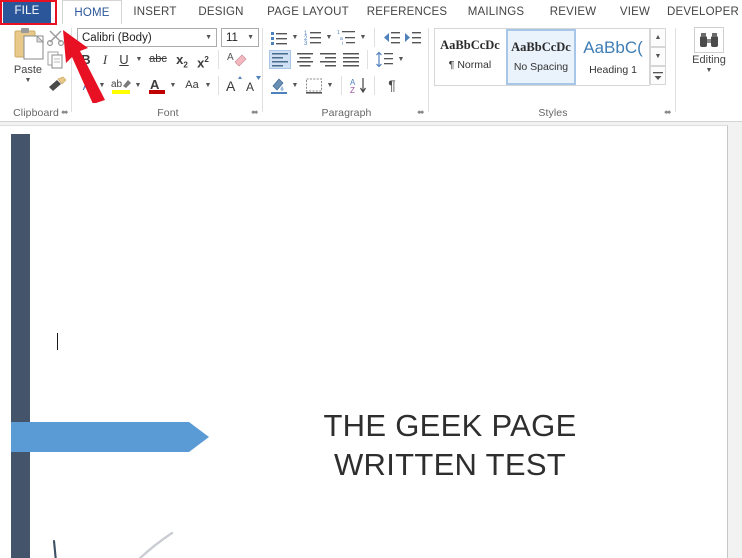  What do you see at coordinates (138, 85) in the screenshot?
I see `highlight-color-caret: ▼` at bounding box center [138, 85].